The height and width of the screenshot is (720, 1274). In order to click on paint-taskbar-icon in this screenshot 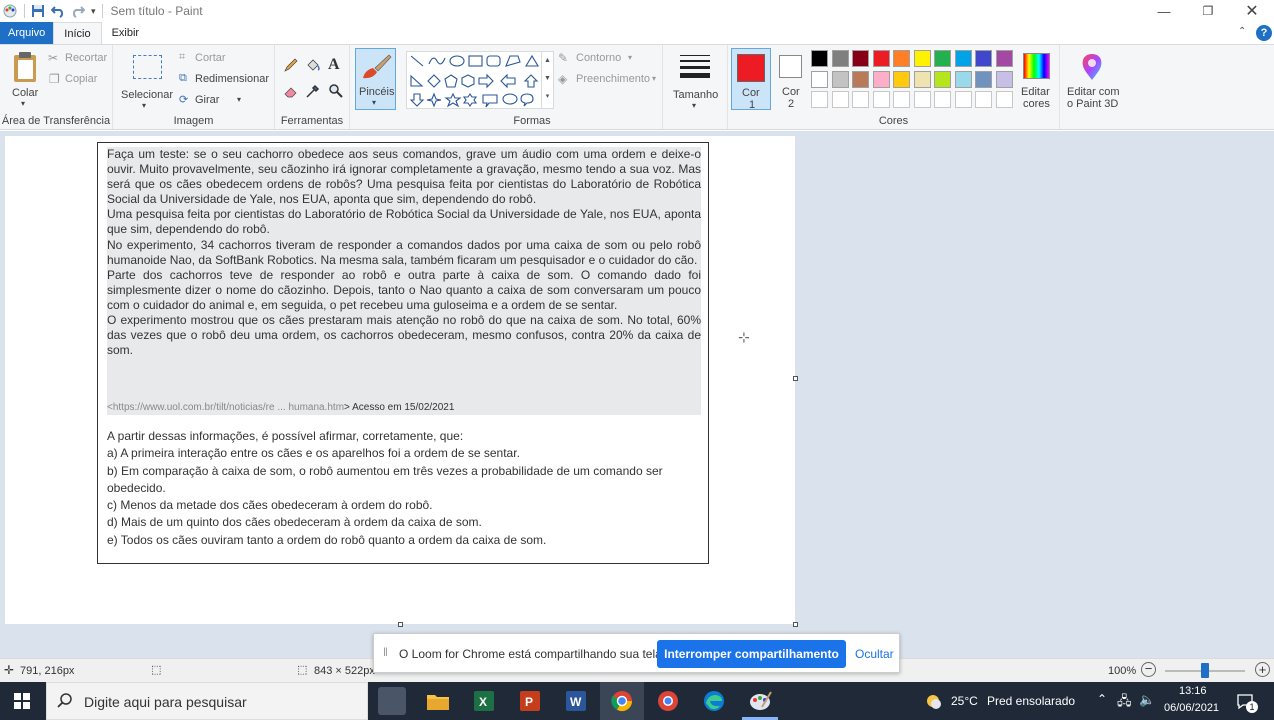, I will do `click(760, 701)`.